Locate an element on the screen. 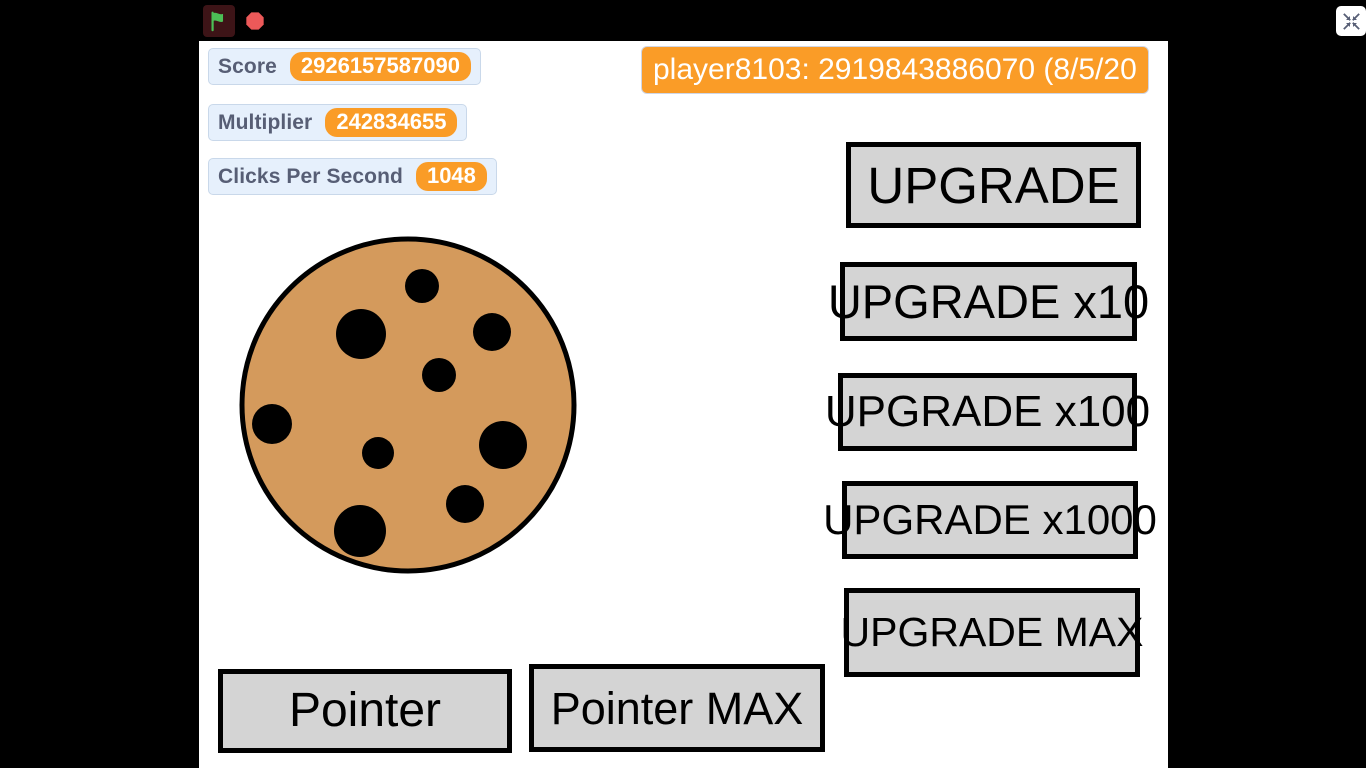 The image size is (1366, 768). scratch-control-bar is located at coordinates (782, 20).